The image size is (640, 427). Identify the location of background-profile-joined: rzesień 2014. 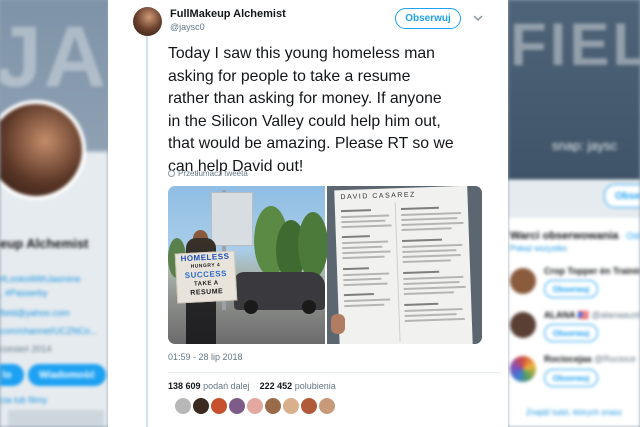
(26, 349).